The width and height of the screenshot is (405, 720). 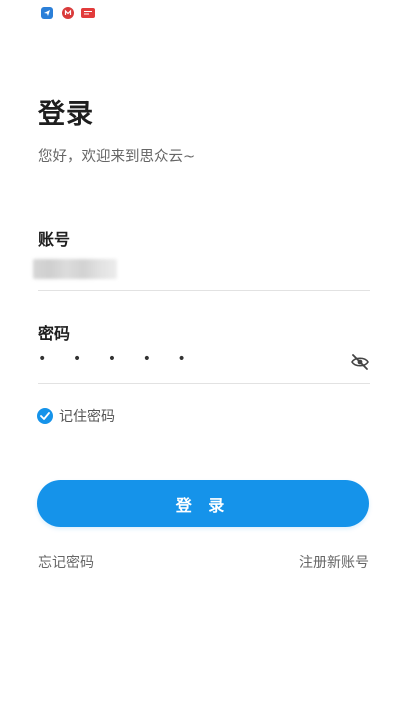 What do you see at coordinates (88, 13) in the screenshot?
I see `news-app-icon` at bounding box center [88, 13].